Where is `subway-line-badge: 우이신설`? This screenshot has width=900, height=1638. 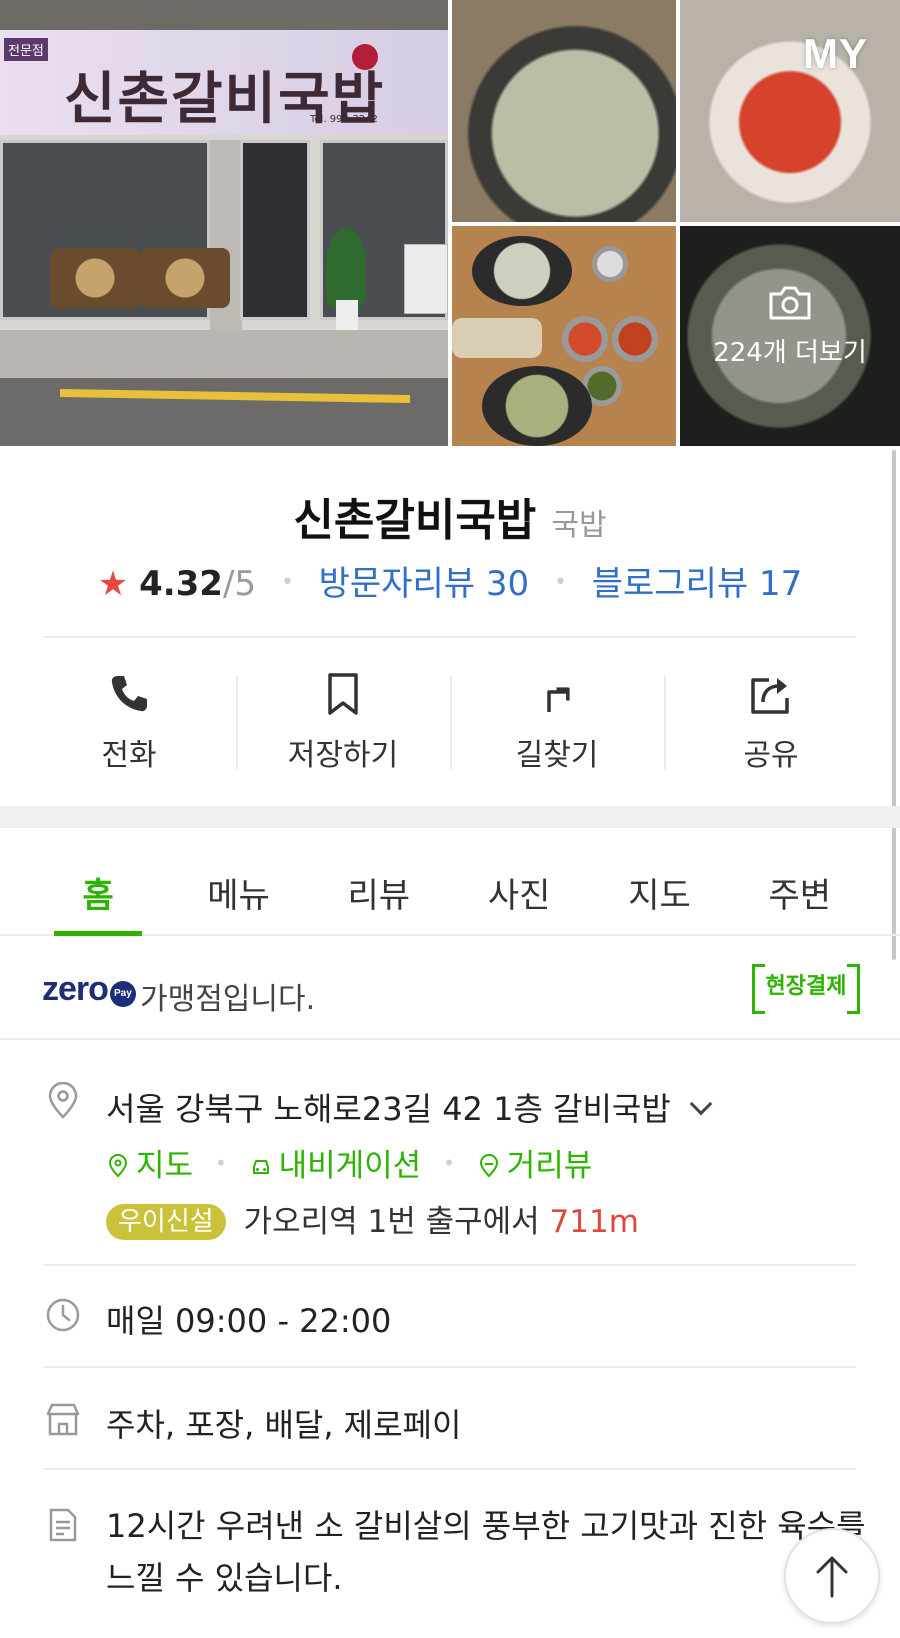
subway-line-badge: 우이신설 is located at coordinates (166, 1222).